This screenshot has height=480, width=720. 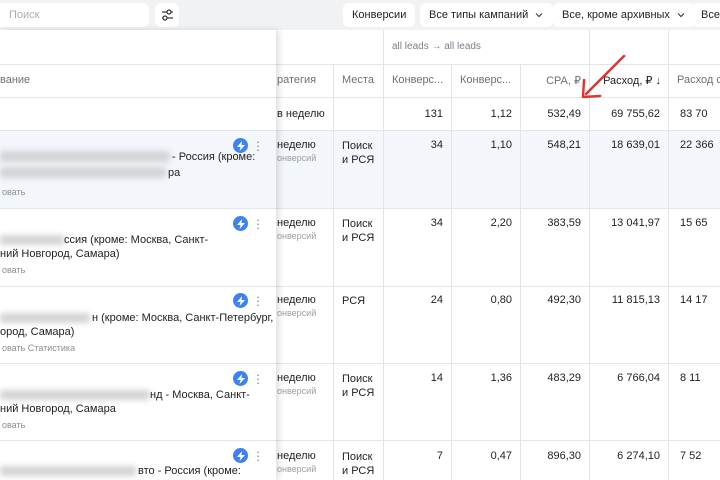 What do you see at coordinates (439, 456) in the screenshot?
I see `table-row-conversions: 7` at bounding box center [439, 456].